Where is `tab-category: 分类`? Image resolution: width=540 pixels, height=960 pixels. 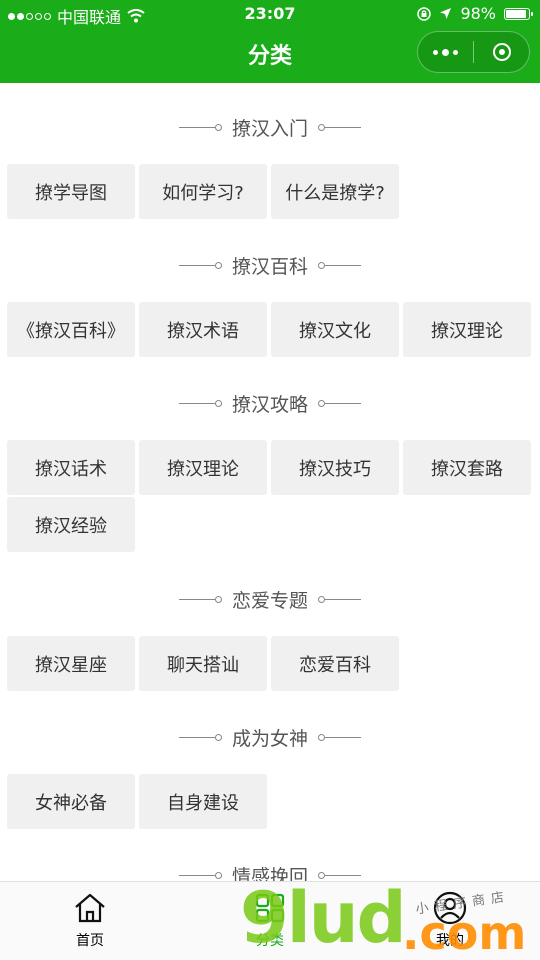
tab-category: 分类 is located at coordinates (270, 920).